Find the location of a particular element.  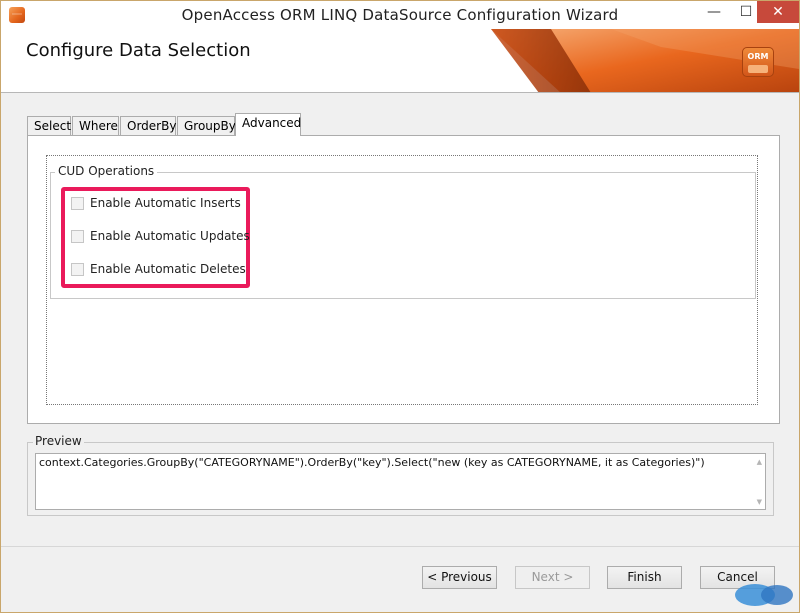

tab-groupby: GroupBy is located at coordinates (206, 126).